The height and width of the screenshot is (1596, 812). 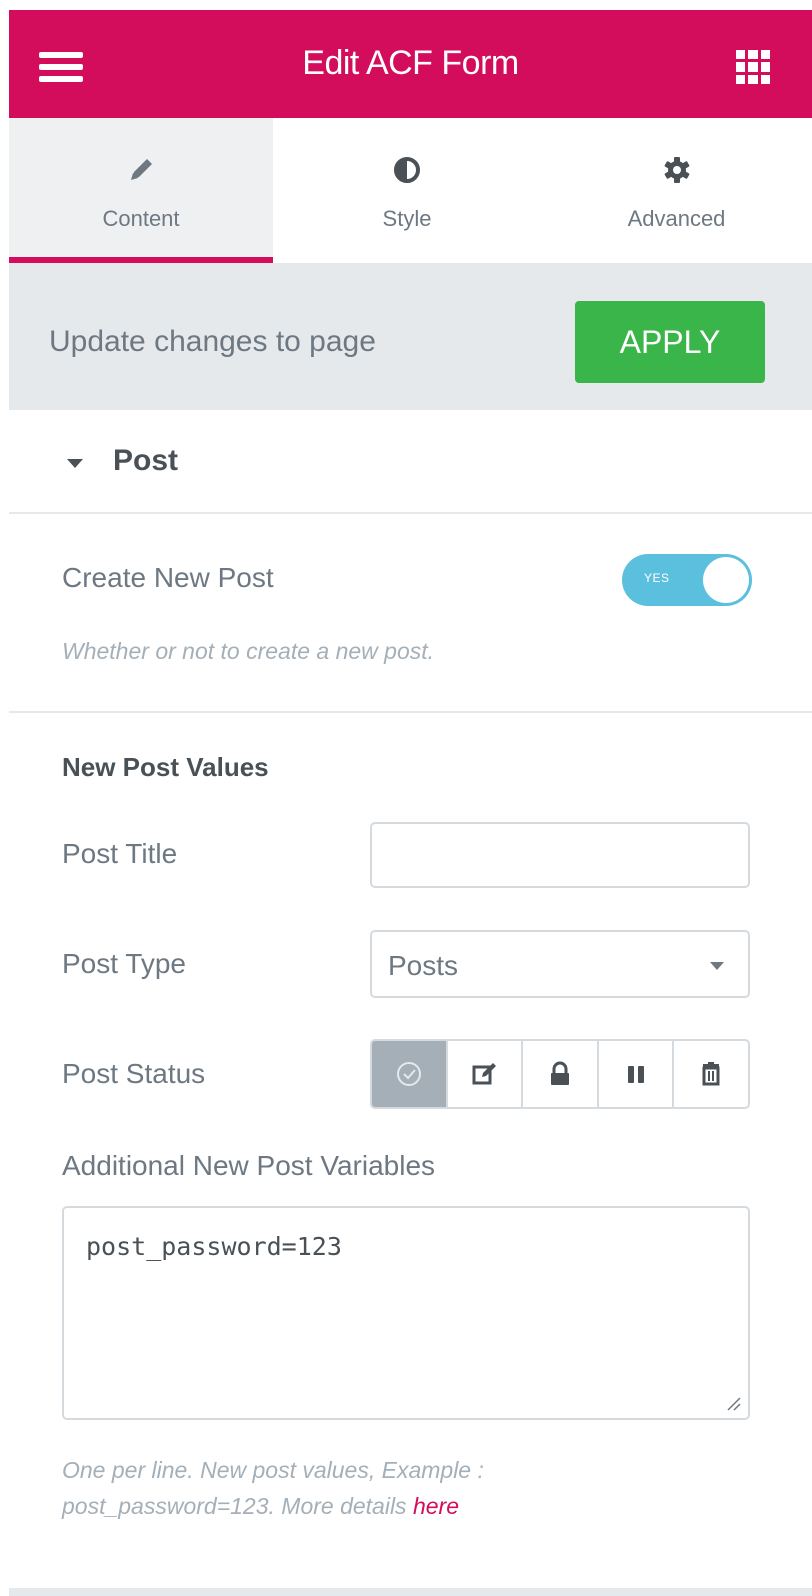 I want to click on textarea-value: post_password=123, so click(x=214, y=1246).